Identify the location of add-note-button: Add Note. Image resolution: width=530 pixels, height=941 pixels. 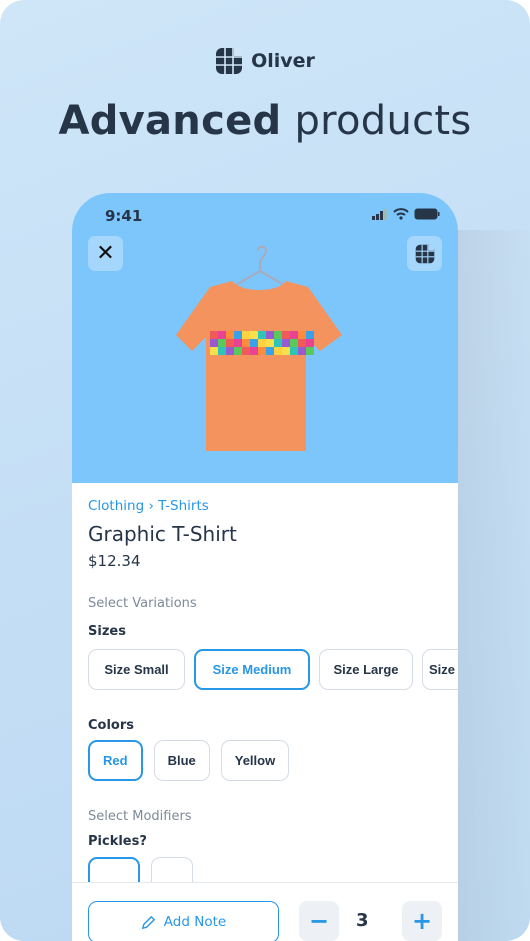
(183, 921).